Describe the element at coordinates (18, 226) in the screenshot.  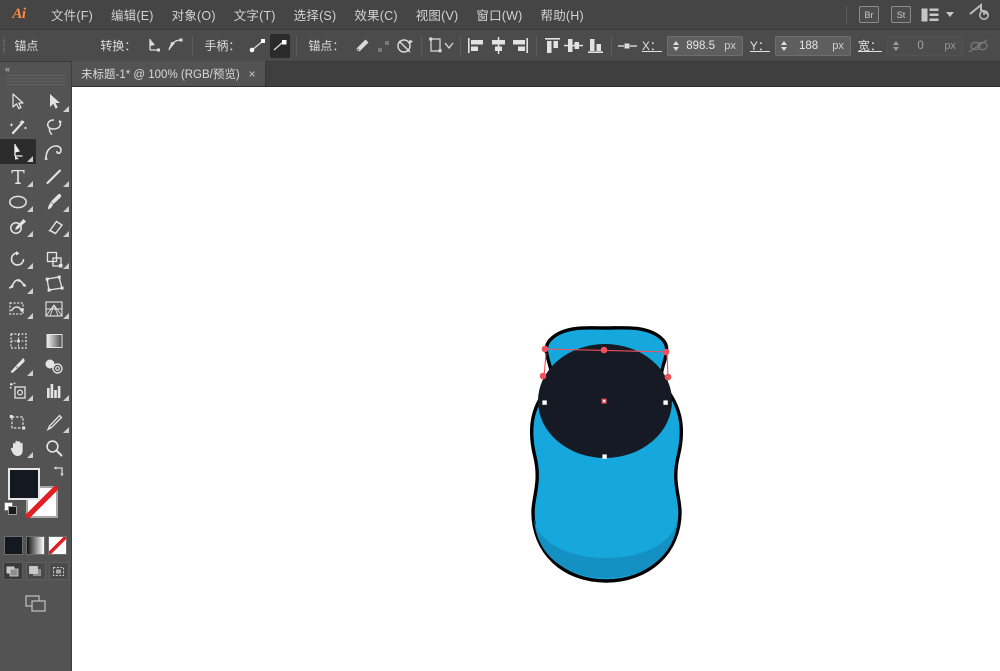
I see `shaper-tool` at that location.